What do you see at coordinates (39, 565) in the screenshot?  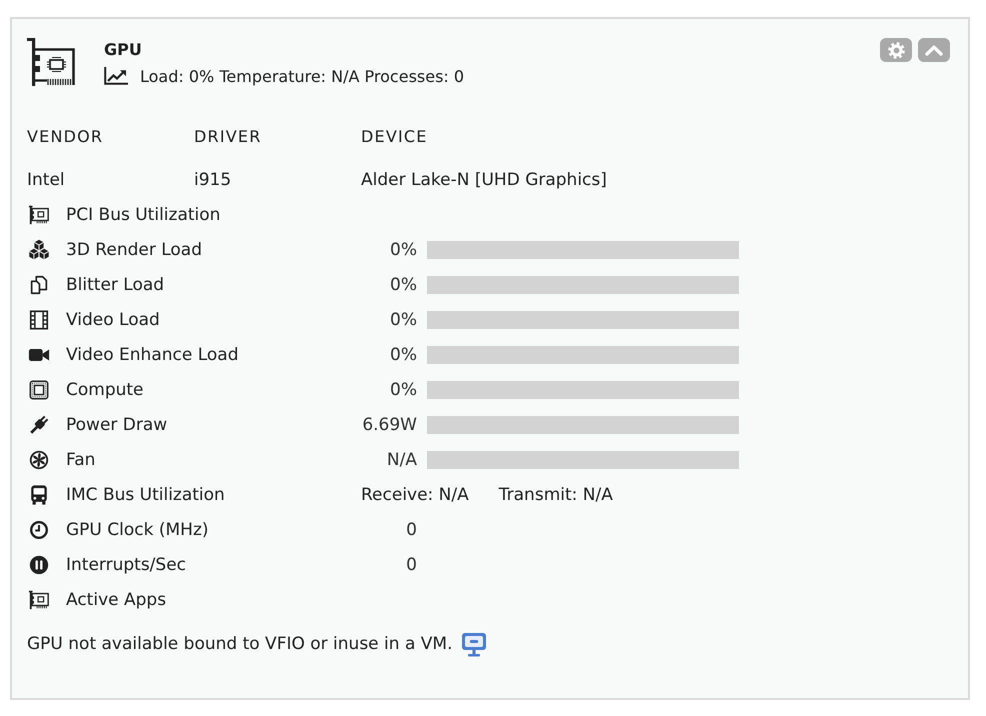 I see `pause-icon` at bounding box center [39, 565].